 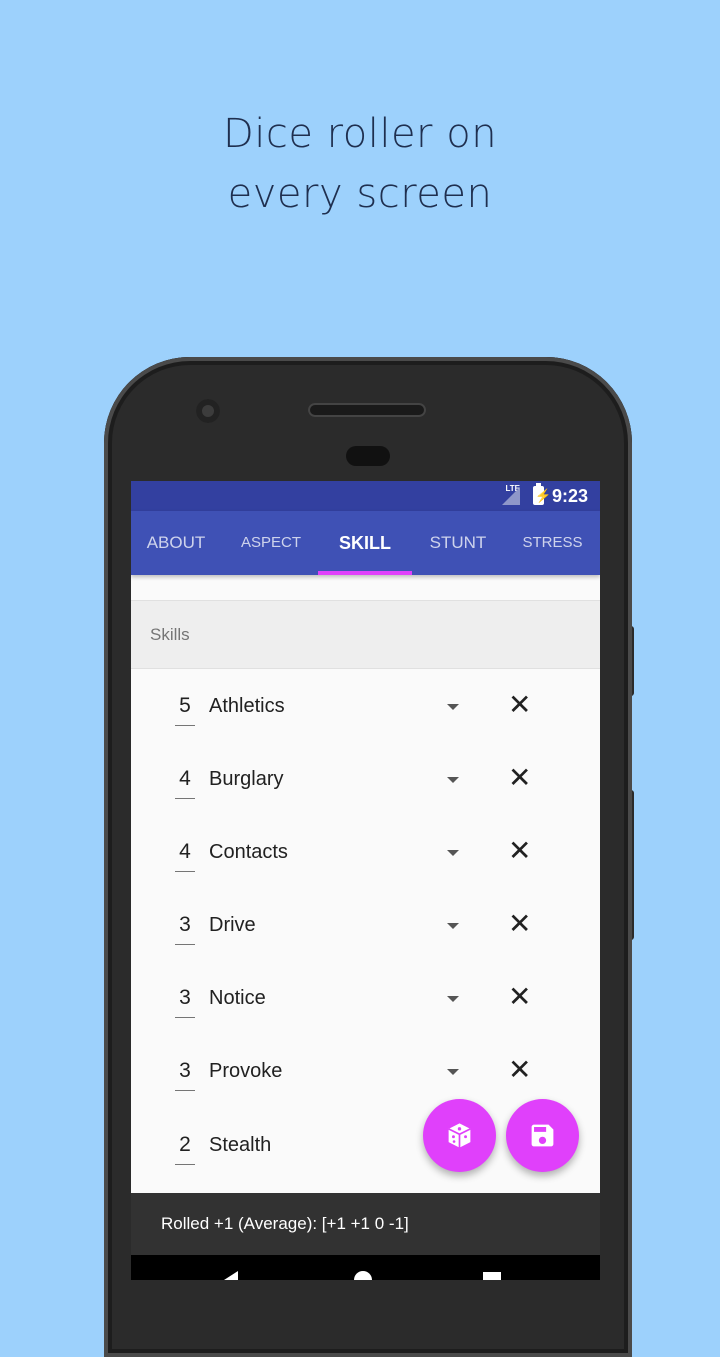 I want to click on skill-row: 5 Athletics ✕, so click(x=365, y=729).